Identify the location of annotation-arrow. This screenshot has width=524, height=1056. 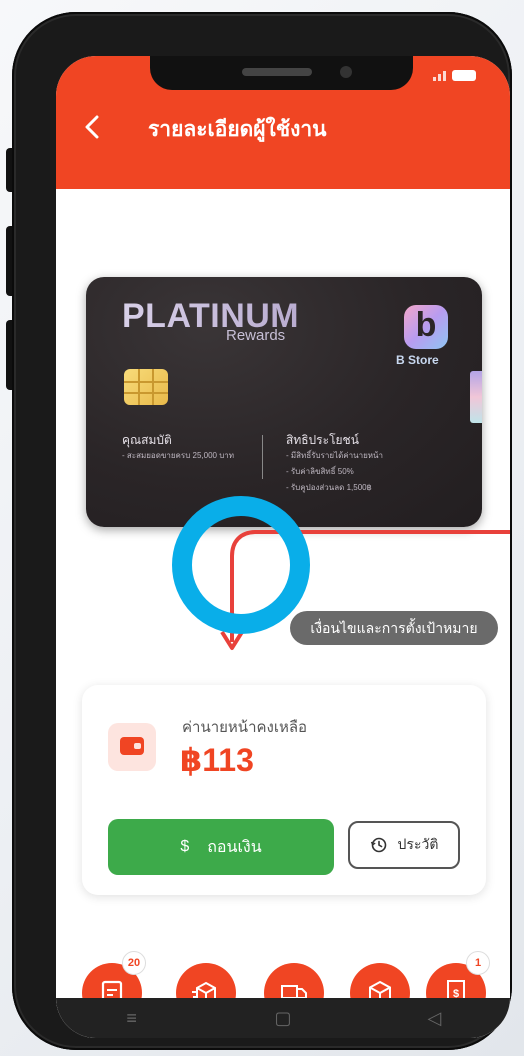
(365, 590).